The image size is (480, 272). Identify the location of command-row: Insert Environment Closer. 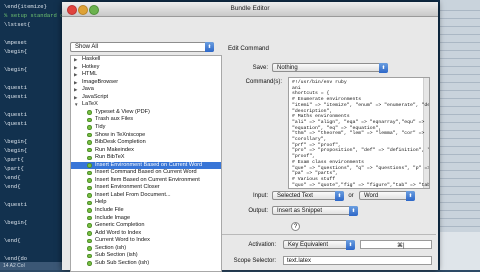
(146, 187).